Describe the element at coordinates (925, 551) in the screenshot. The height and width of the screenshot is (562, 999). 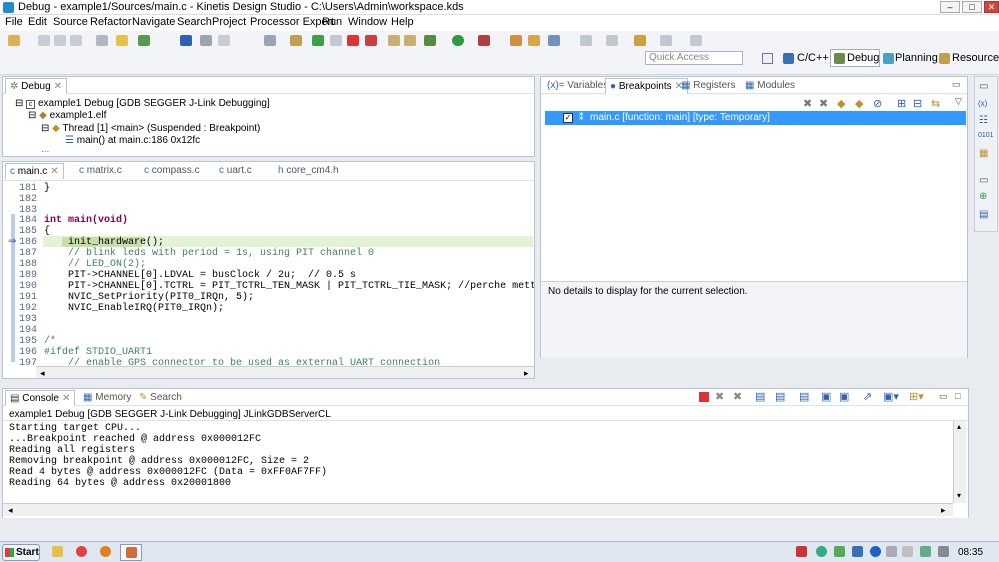
I see `tray-flag2-icon` at that location.